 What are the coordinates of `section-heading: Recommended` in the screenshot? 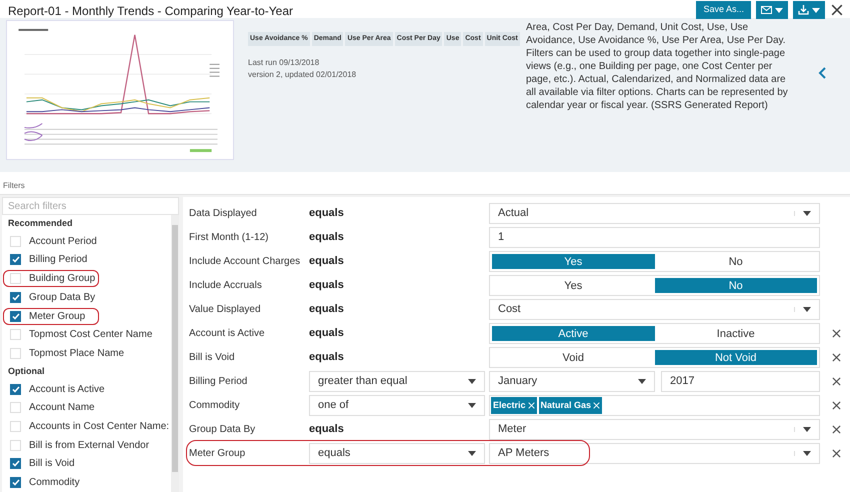 It's located at (40, 223).